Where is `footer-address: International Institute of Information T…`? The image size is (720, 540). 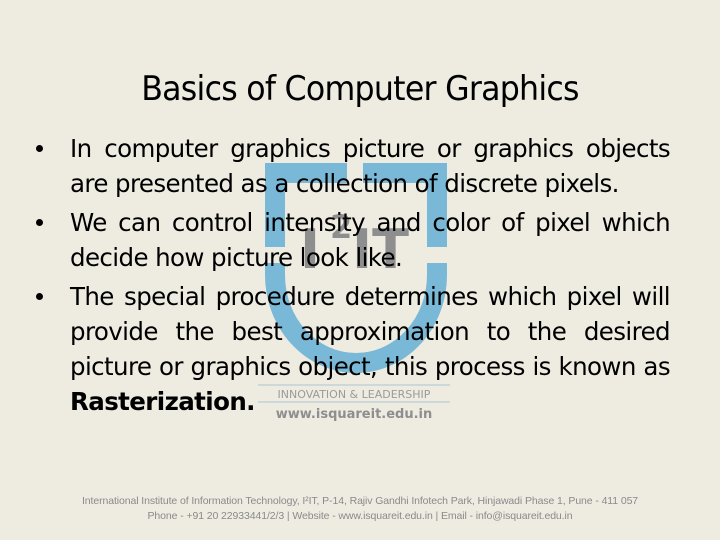 footer-address: International Institute of Information T… is located at coordinates (360, 501).